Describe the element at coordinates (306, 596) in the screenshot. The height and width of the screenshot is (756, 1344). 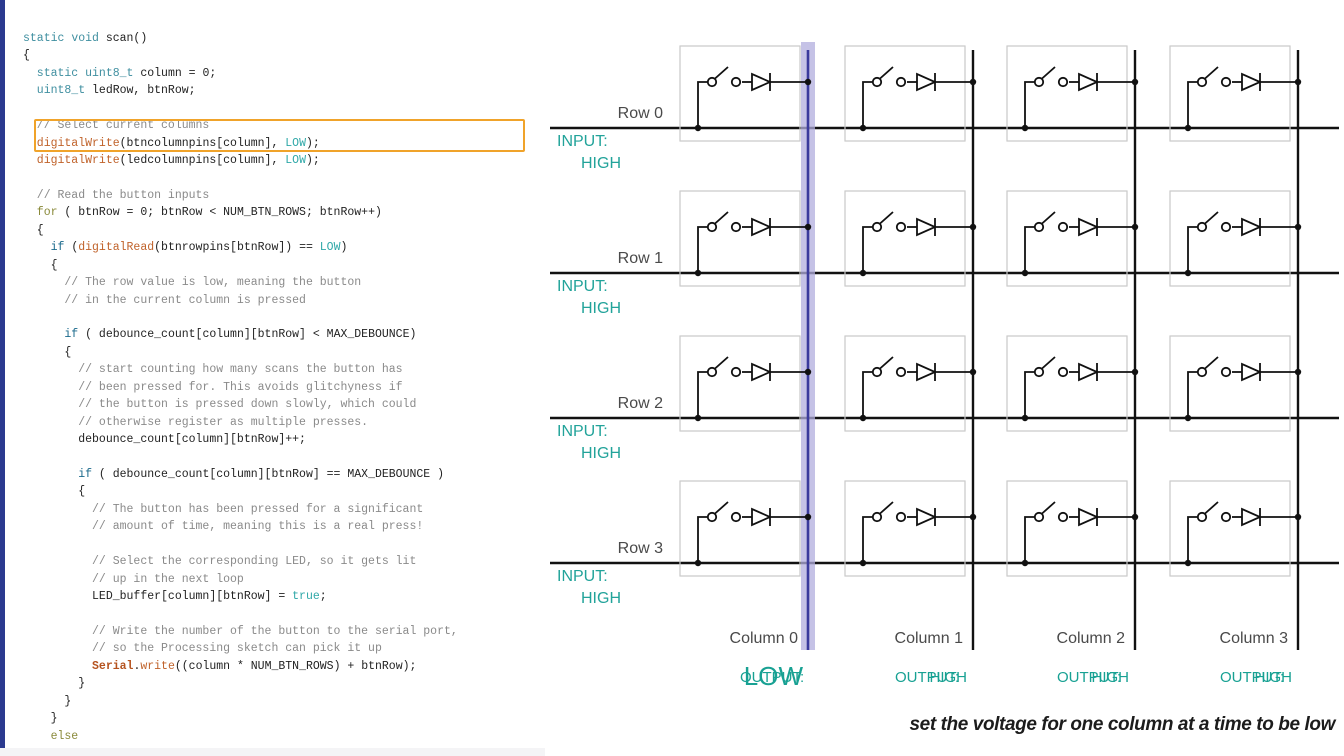
I see `code-token: true` at that location.